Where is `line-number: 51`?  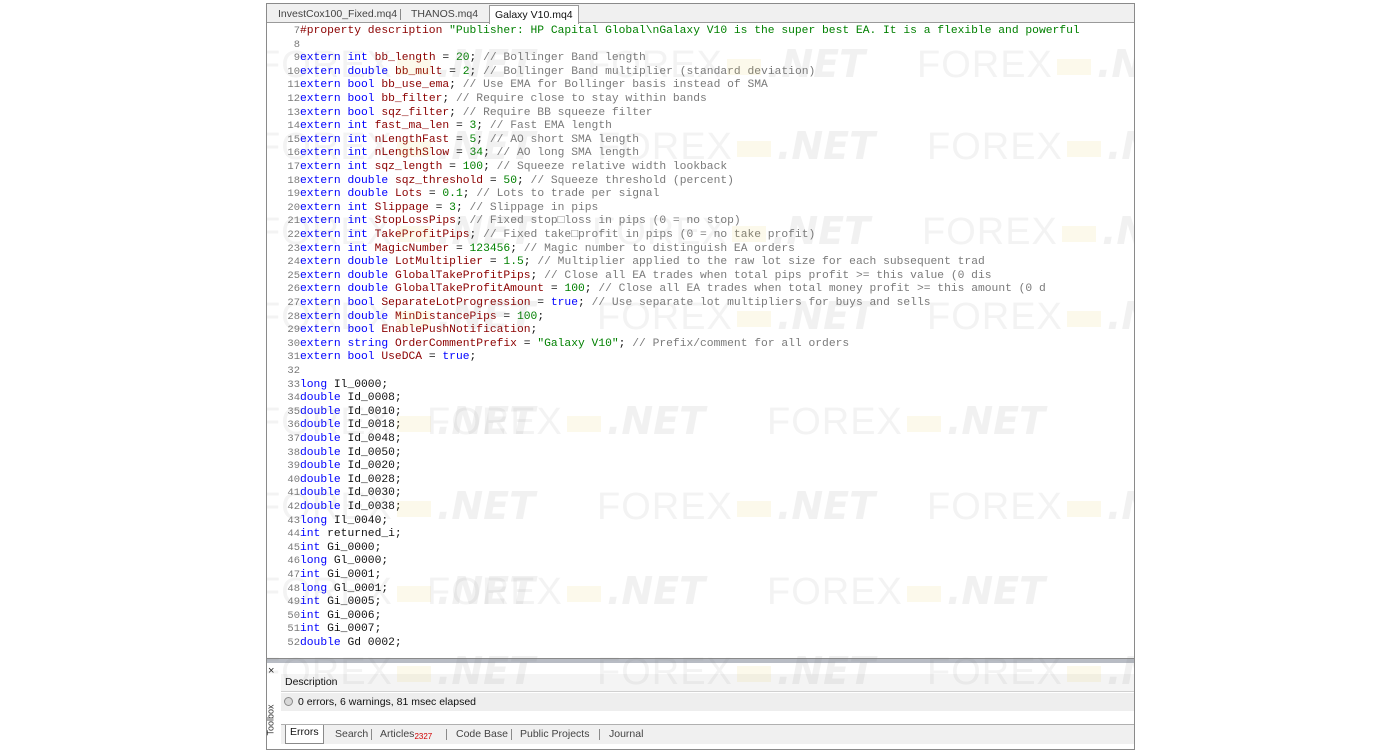 line-number: 51 is located at coordinates (293, 629).